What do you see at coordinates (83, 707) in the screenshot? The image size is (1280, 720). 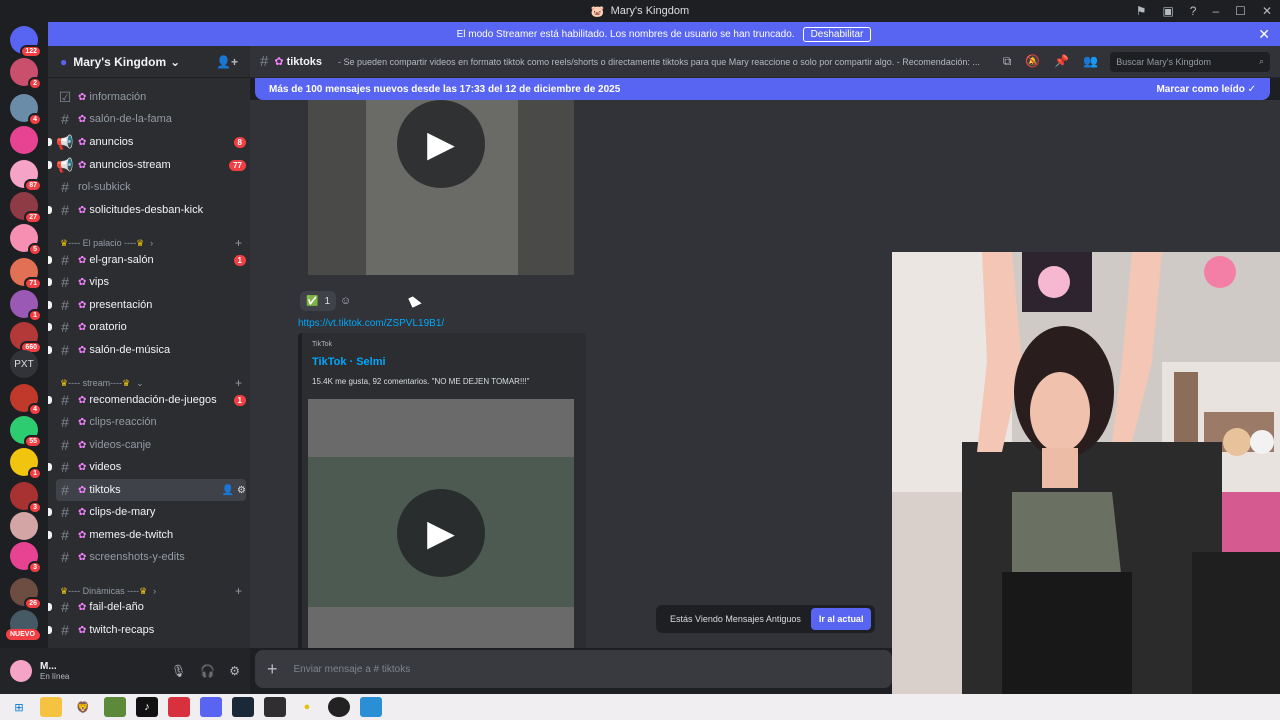 I see `brave-browser-icon: 🦁` at bounding box center [83, 707].